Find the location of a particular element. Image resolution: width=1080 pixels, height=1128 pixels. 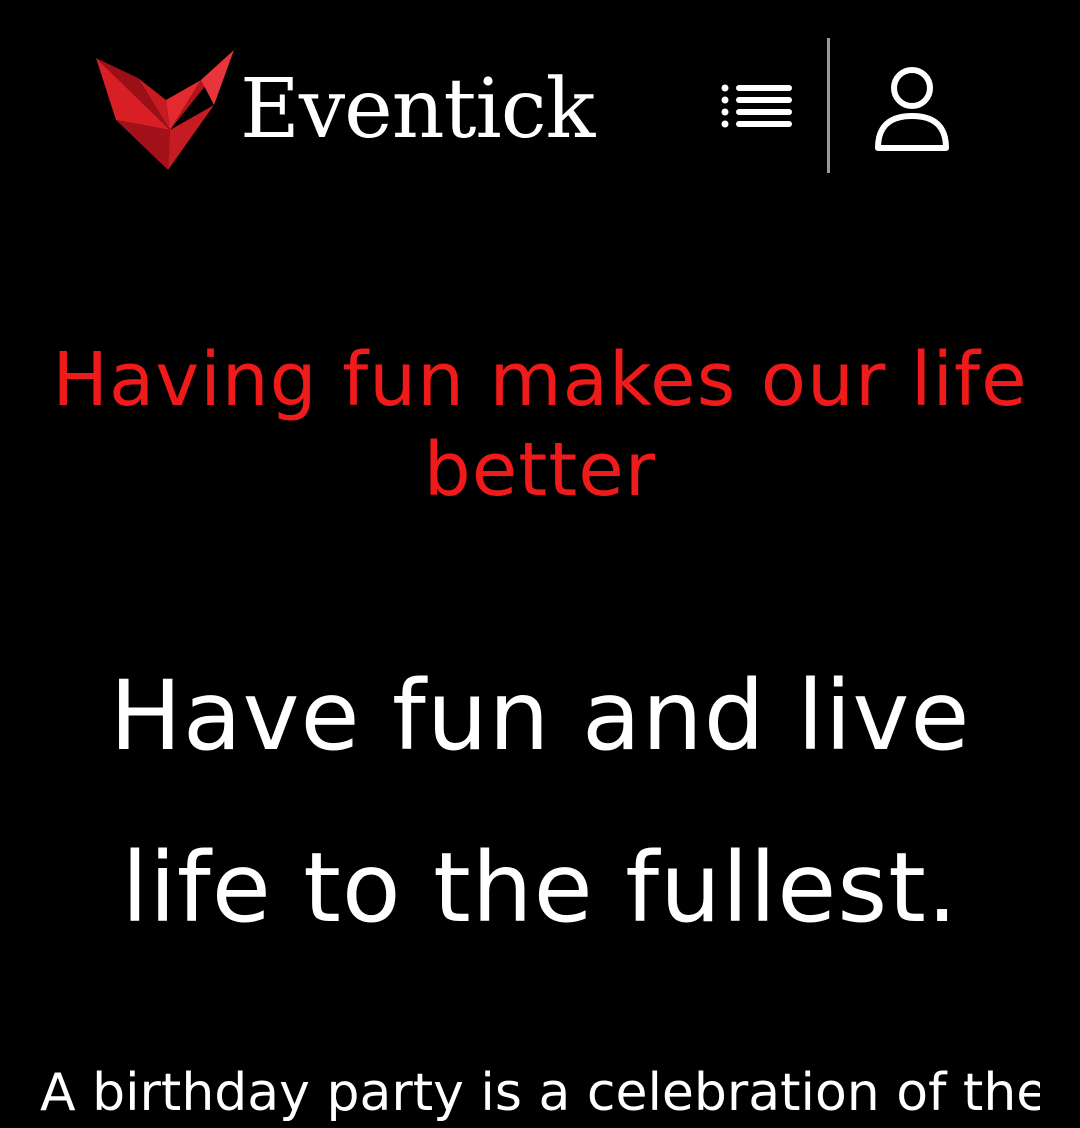

hero-body-text: A birthday party is a celebration of the is located at coordinates (540, 1093).